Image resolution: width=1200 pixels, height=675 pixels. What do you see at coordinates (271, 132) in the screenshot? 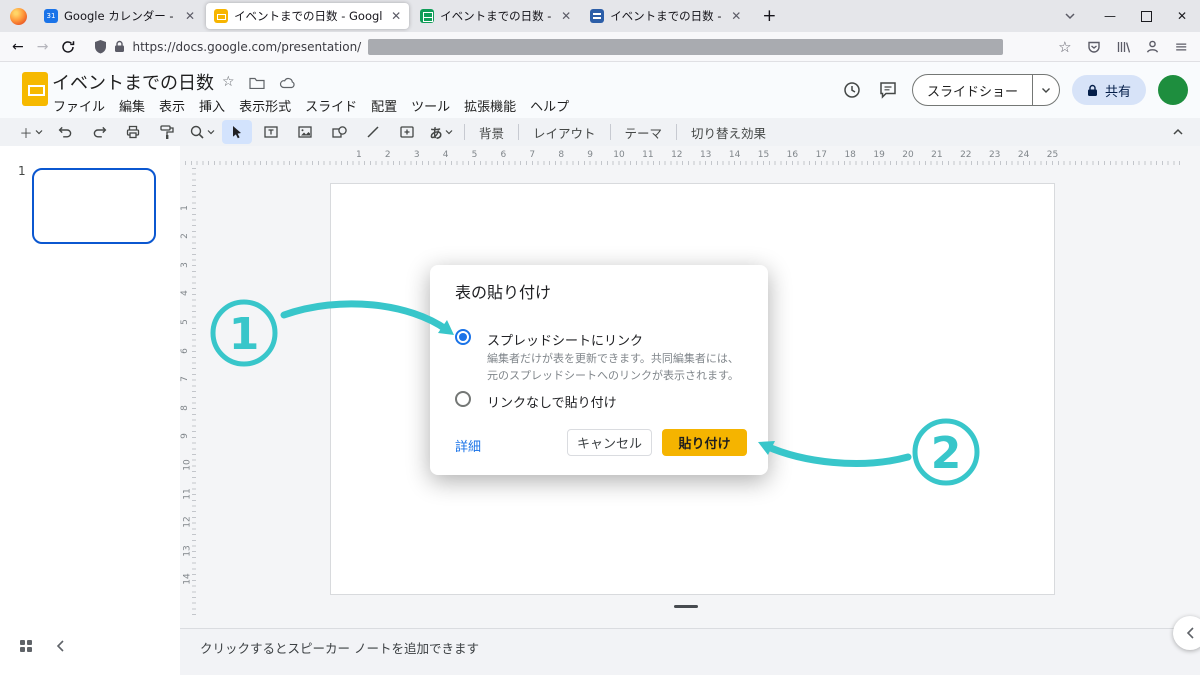
I see `text-box-icon` at bounding box center [271, 132].